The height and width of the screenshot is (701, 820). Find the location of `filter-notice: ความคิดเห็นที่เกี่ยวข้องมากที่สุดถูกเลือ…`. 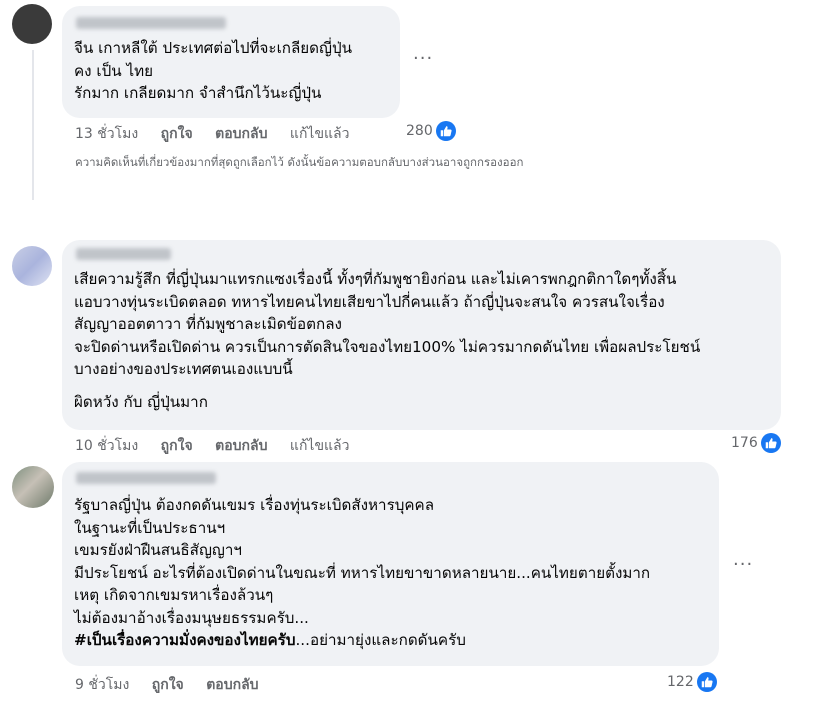

filter-notice: ความคิดเห็นที่เกี่ยวข้องมากที่สุดถูกเลือ… is located at coordinates (299, 162).